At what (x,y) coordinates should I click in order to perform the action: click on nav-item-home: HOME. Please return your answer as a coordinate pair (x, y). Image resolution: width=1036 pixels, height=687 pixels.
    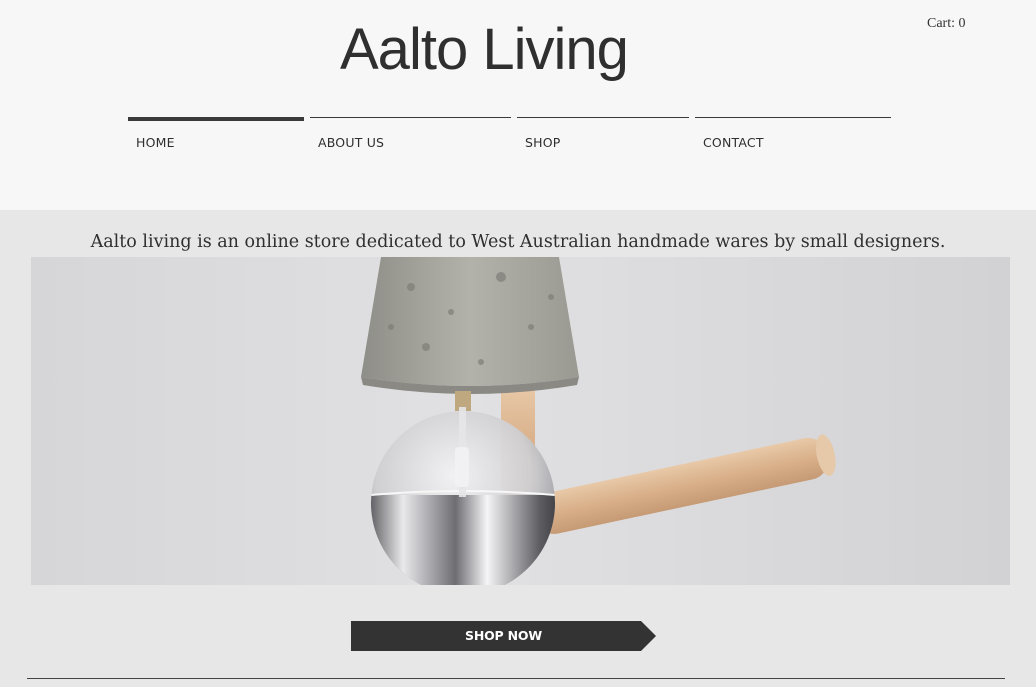
    Looking at the image, I should click on (216, 139).